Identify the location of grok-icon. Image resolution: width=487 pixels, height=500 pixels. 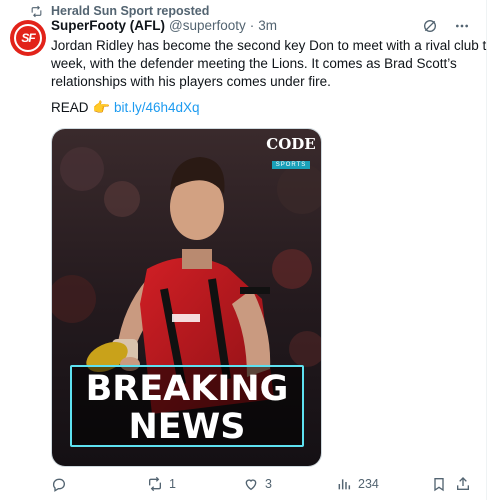
(430, 26).